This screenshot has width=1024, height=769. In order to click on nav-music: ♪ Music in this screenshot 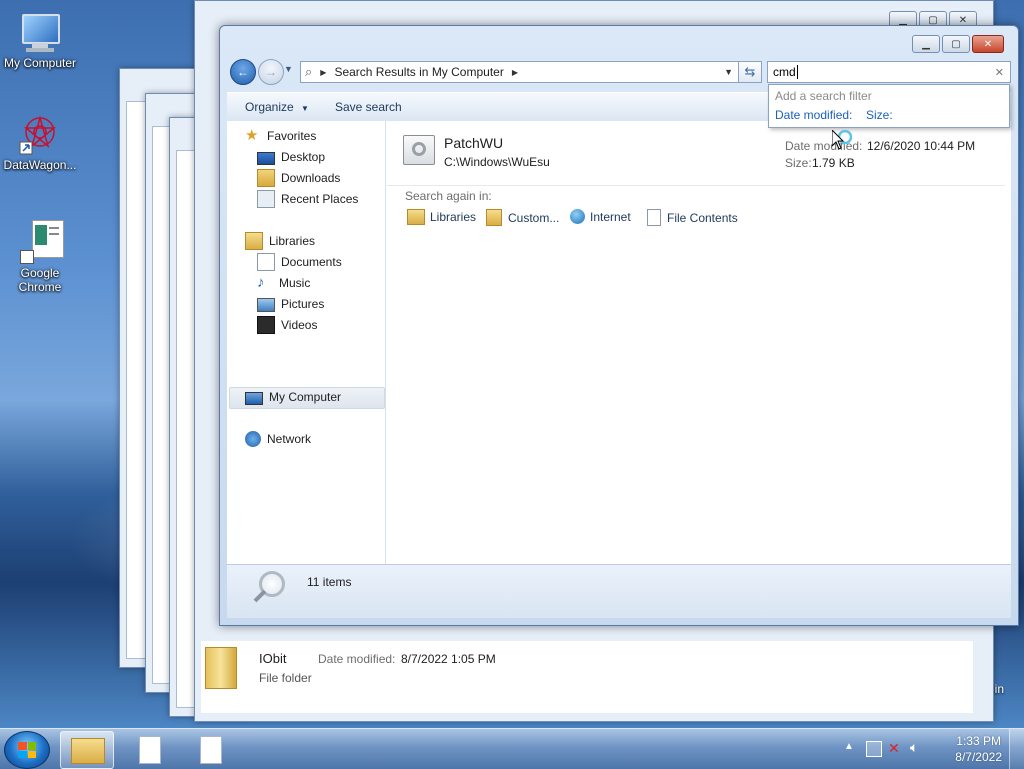, I will do `click(283, 283)`.